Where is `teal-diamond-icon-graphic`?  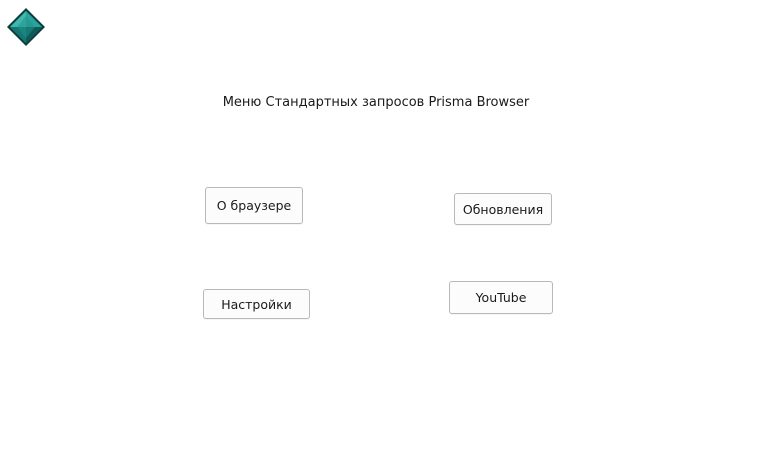
teal-diamond-icon-graphic is located at coordinates (26, 27).